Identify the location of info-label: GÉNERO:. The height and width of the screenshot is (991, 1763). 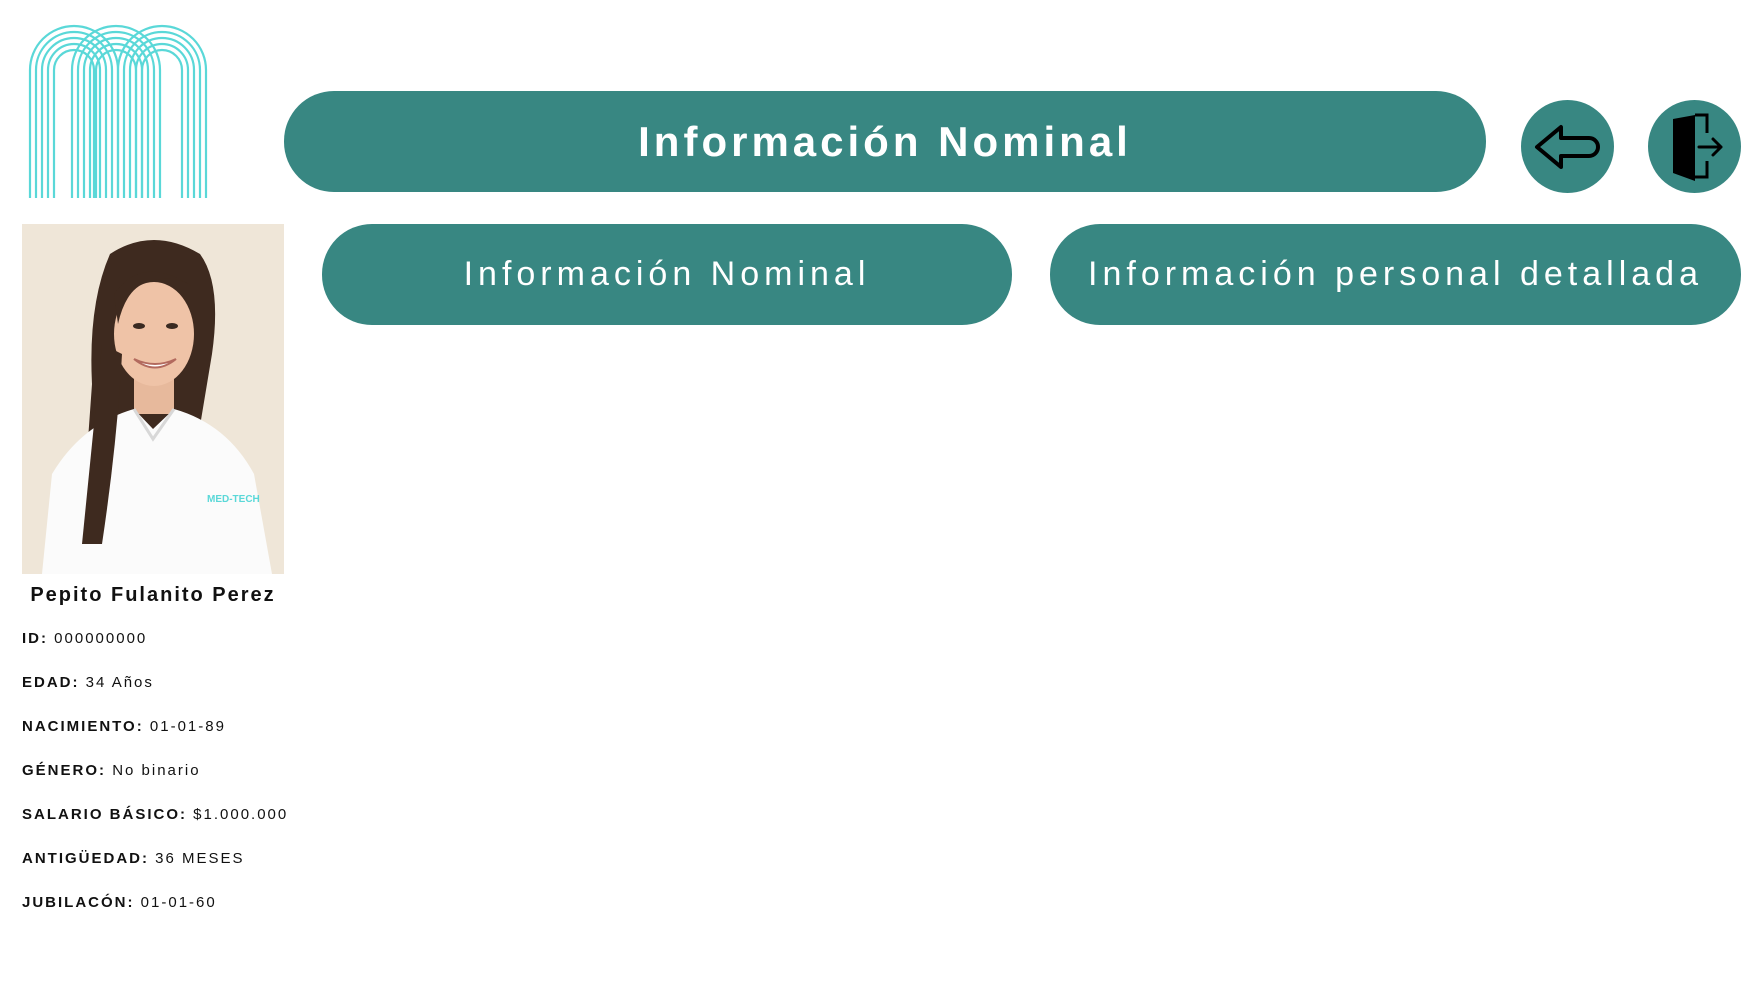
(64, 770).